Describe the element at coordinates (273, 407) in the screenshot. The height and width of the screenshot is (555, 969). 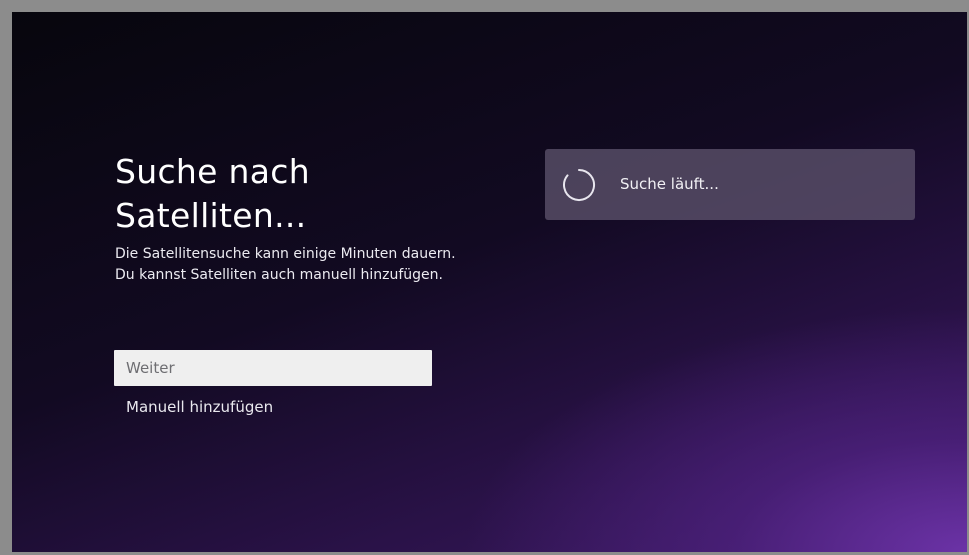
I see `add-manually-button: Manuell hinzufügen` at that location.